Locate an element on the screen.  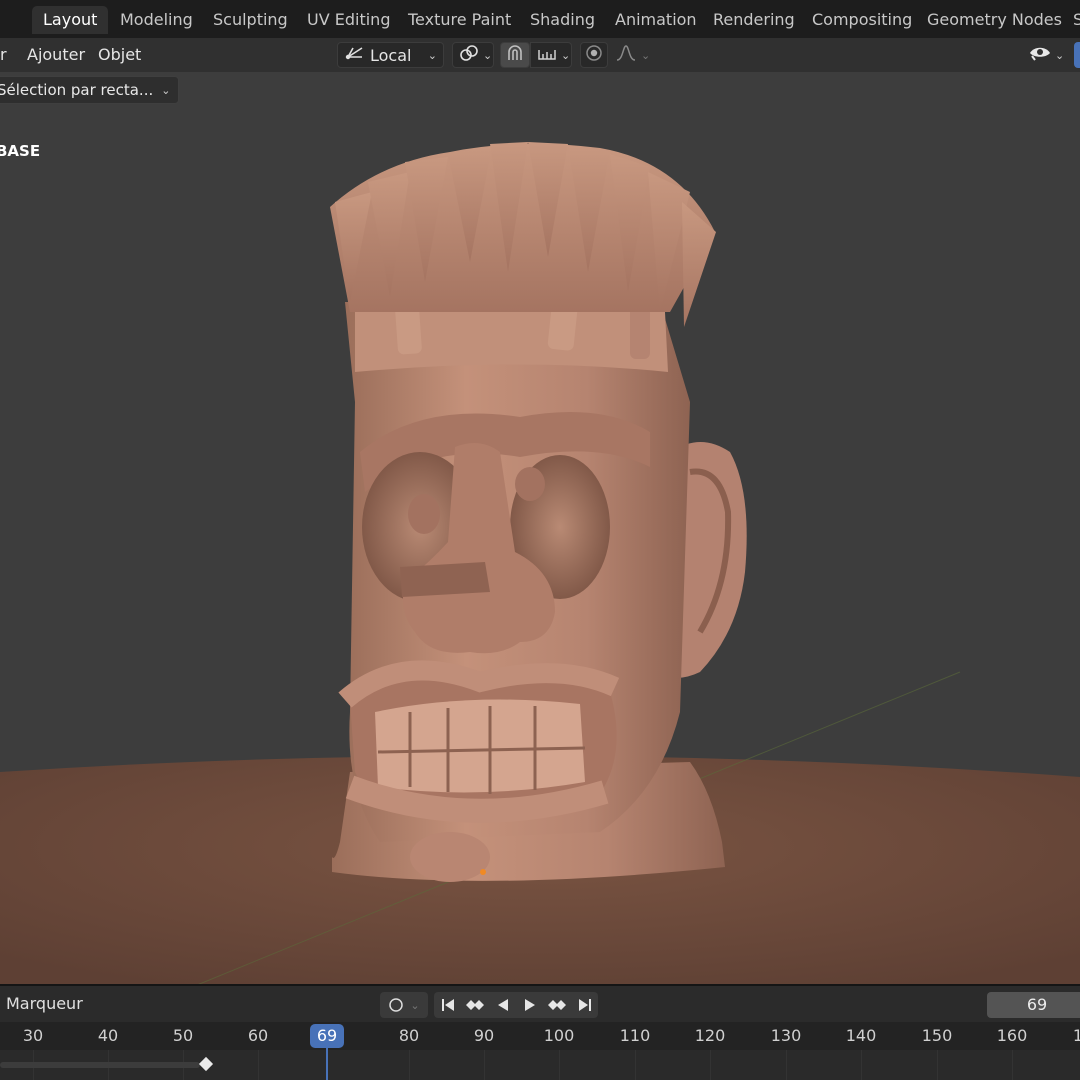
falloff-curve-icon is located at coordinates (626, 55).